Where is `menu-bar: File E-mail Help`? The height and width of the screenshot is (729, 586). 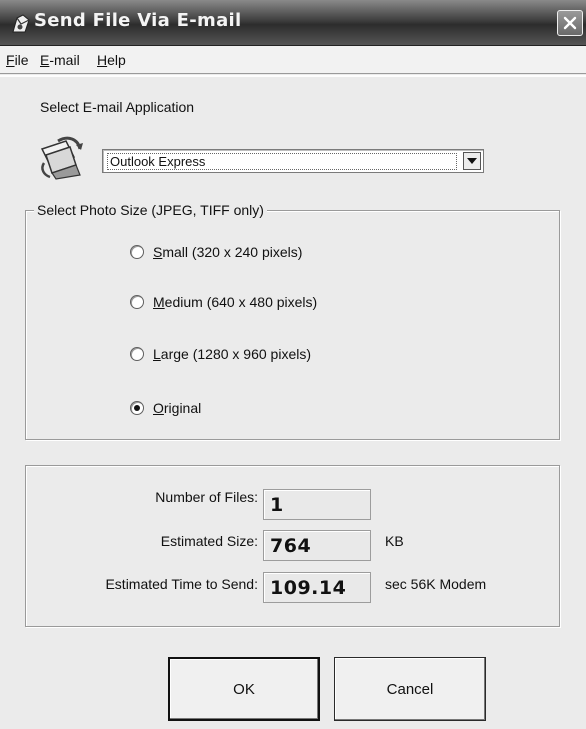 menu-bar: File E-mail Help is located at coordinates (293, 60).